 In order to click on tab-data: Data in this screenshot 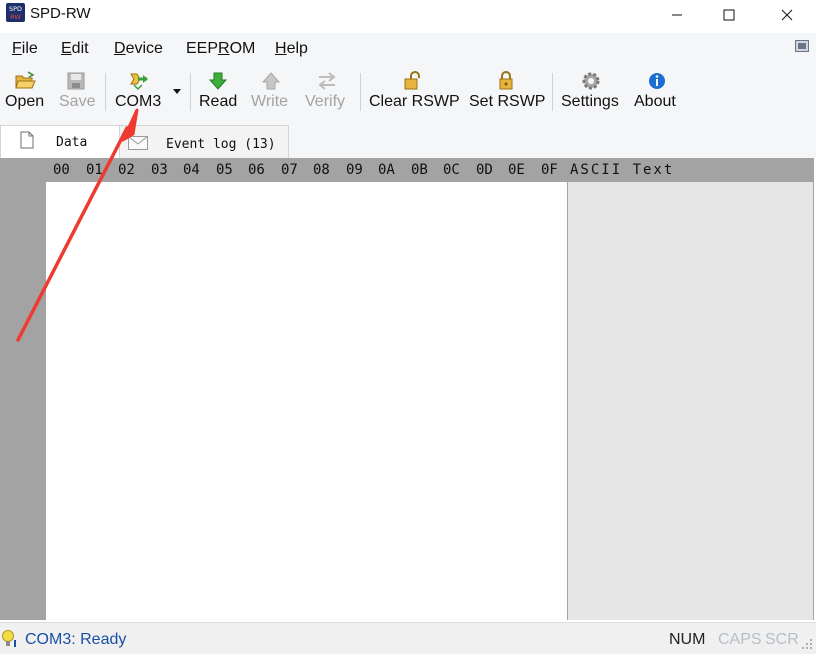, I will do `click(60, 142)`.